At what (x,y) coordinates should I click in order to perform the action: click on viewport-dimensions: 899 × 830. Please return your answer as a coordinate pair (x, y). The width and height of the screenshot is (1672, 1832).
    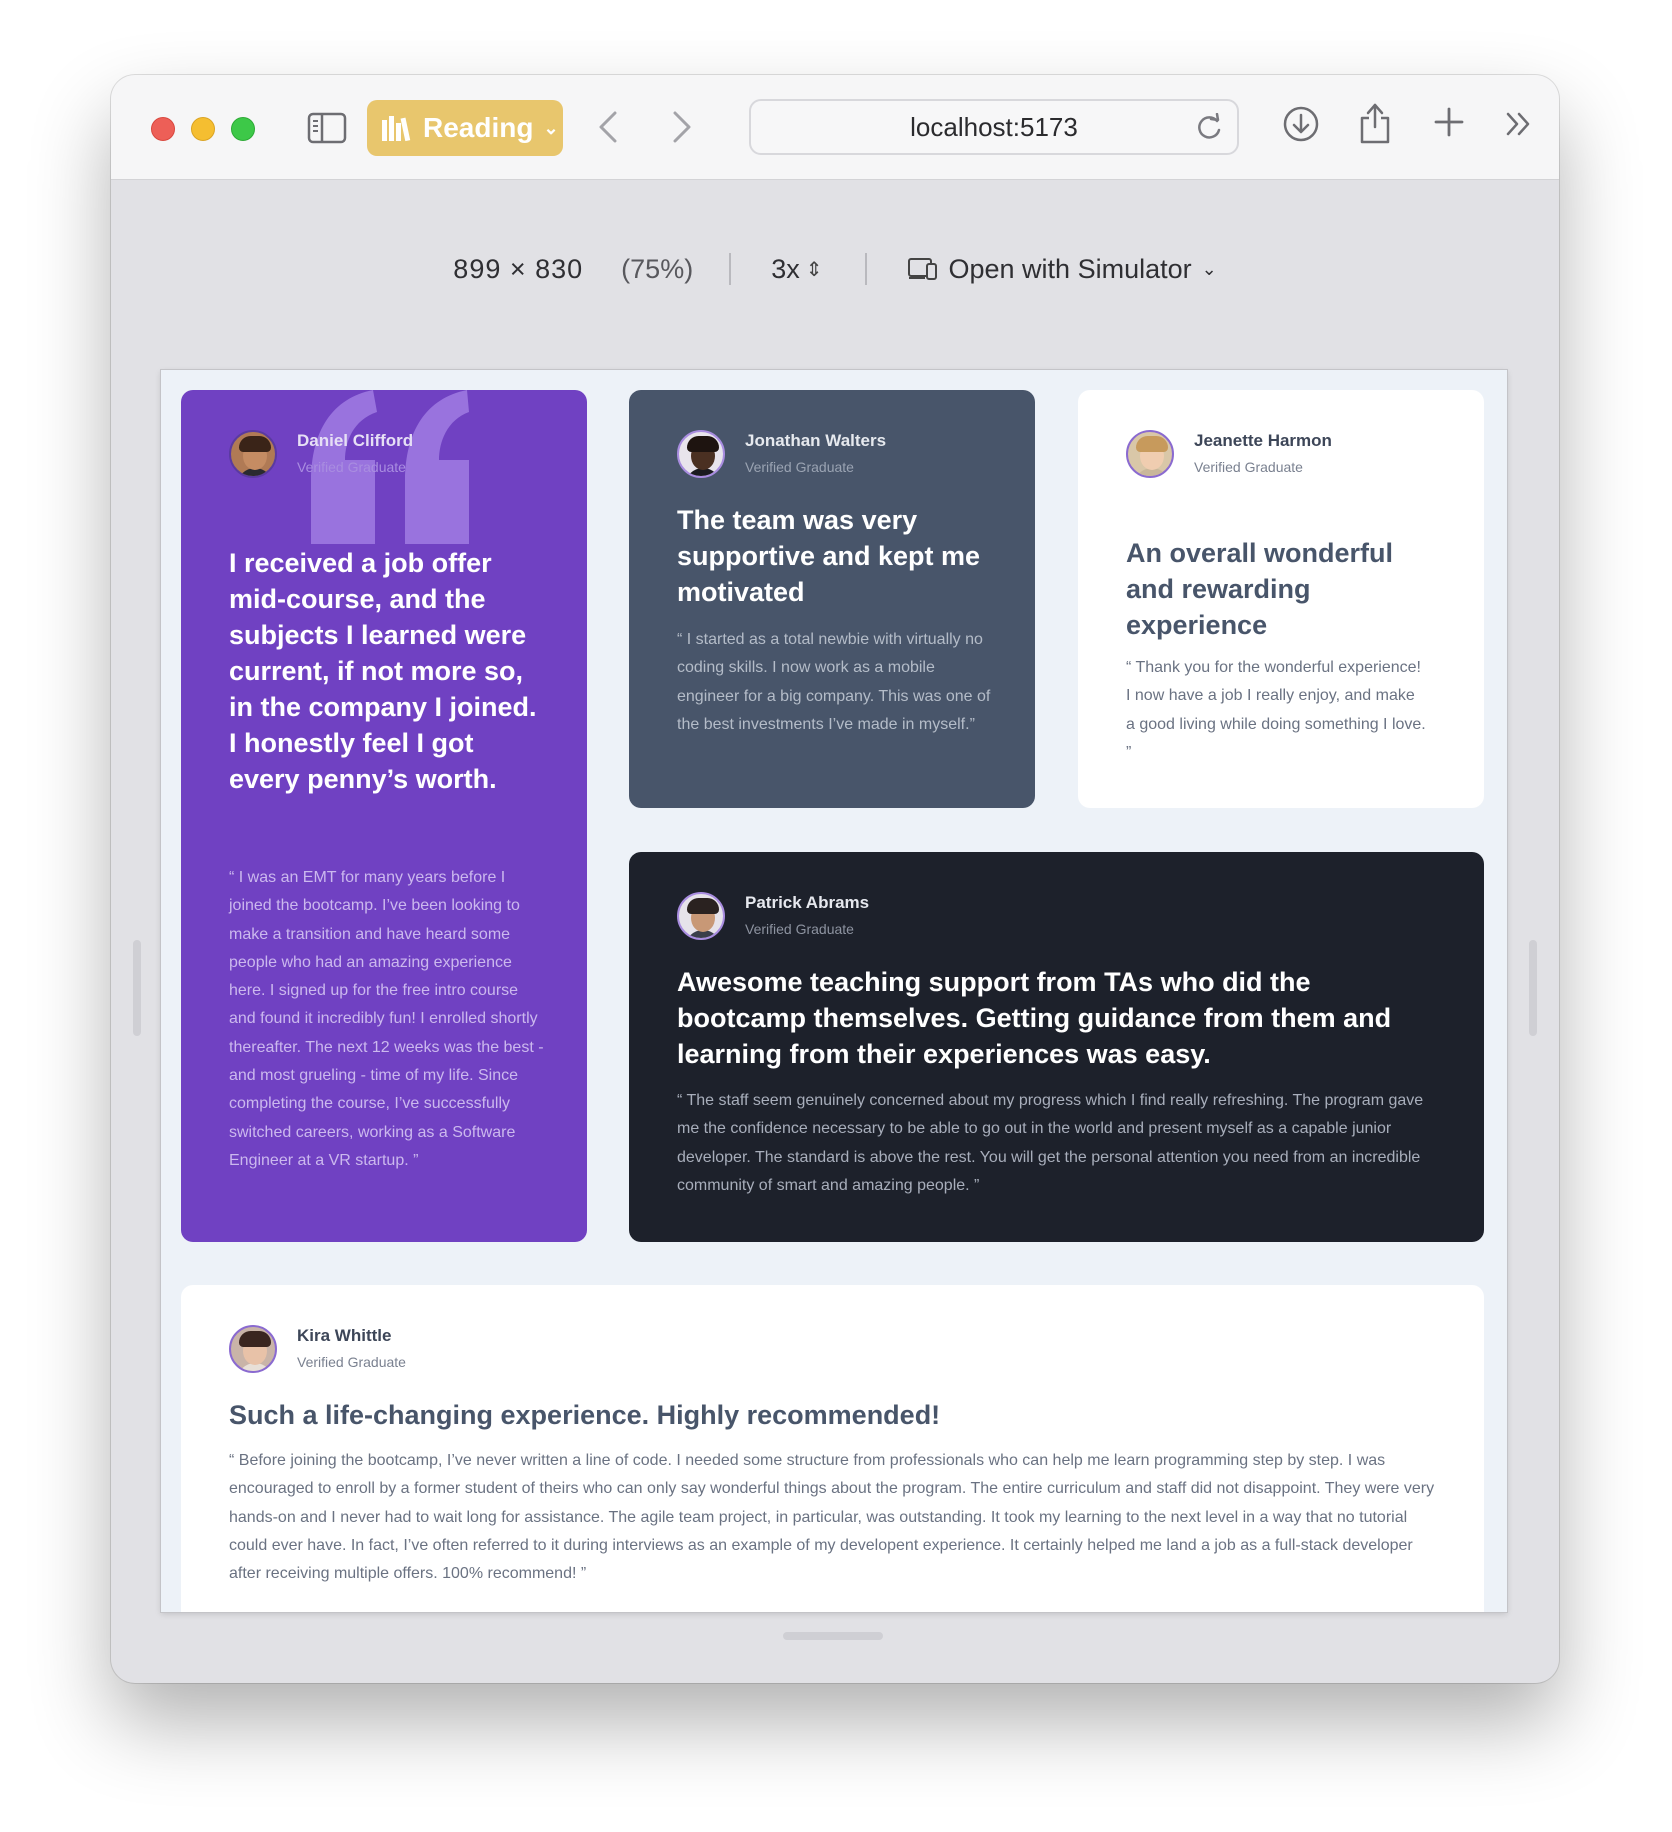
    Looking at the image, I should click on (518, 269).